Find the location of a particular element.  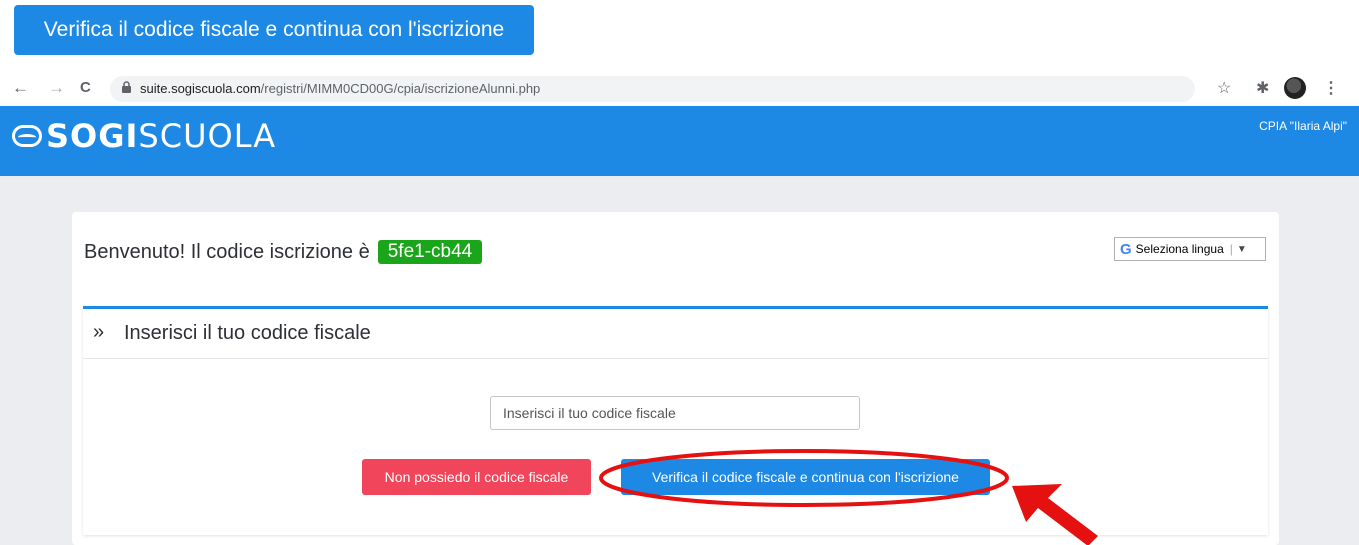

panel-title: Inserisci il tuo codice fiscale is located at coordinates (247, 333).